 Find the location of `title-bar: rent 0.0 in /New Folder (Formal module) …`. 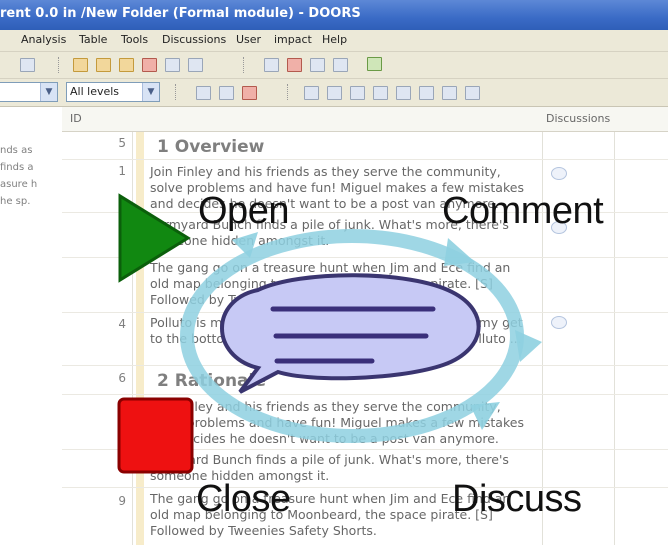

title-bar: rent 0.0 in /New Folder (Formal module) … is located at coordinates (334, 15).